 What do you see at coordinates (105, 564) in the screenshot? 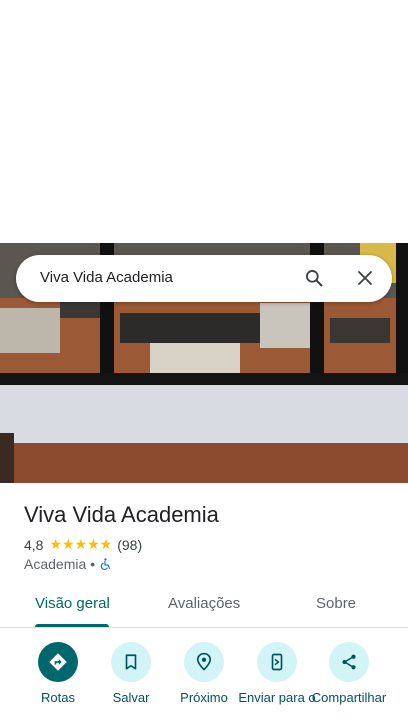
I see `wheelchair-accessible-icon` at bounding box center [105, 564].